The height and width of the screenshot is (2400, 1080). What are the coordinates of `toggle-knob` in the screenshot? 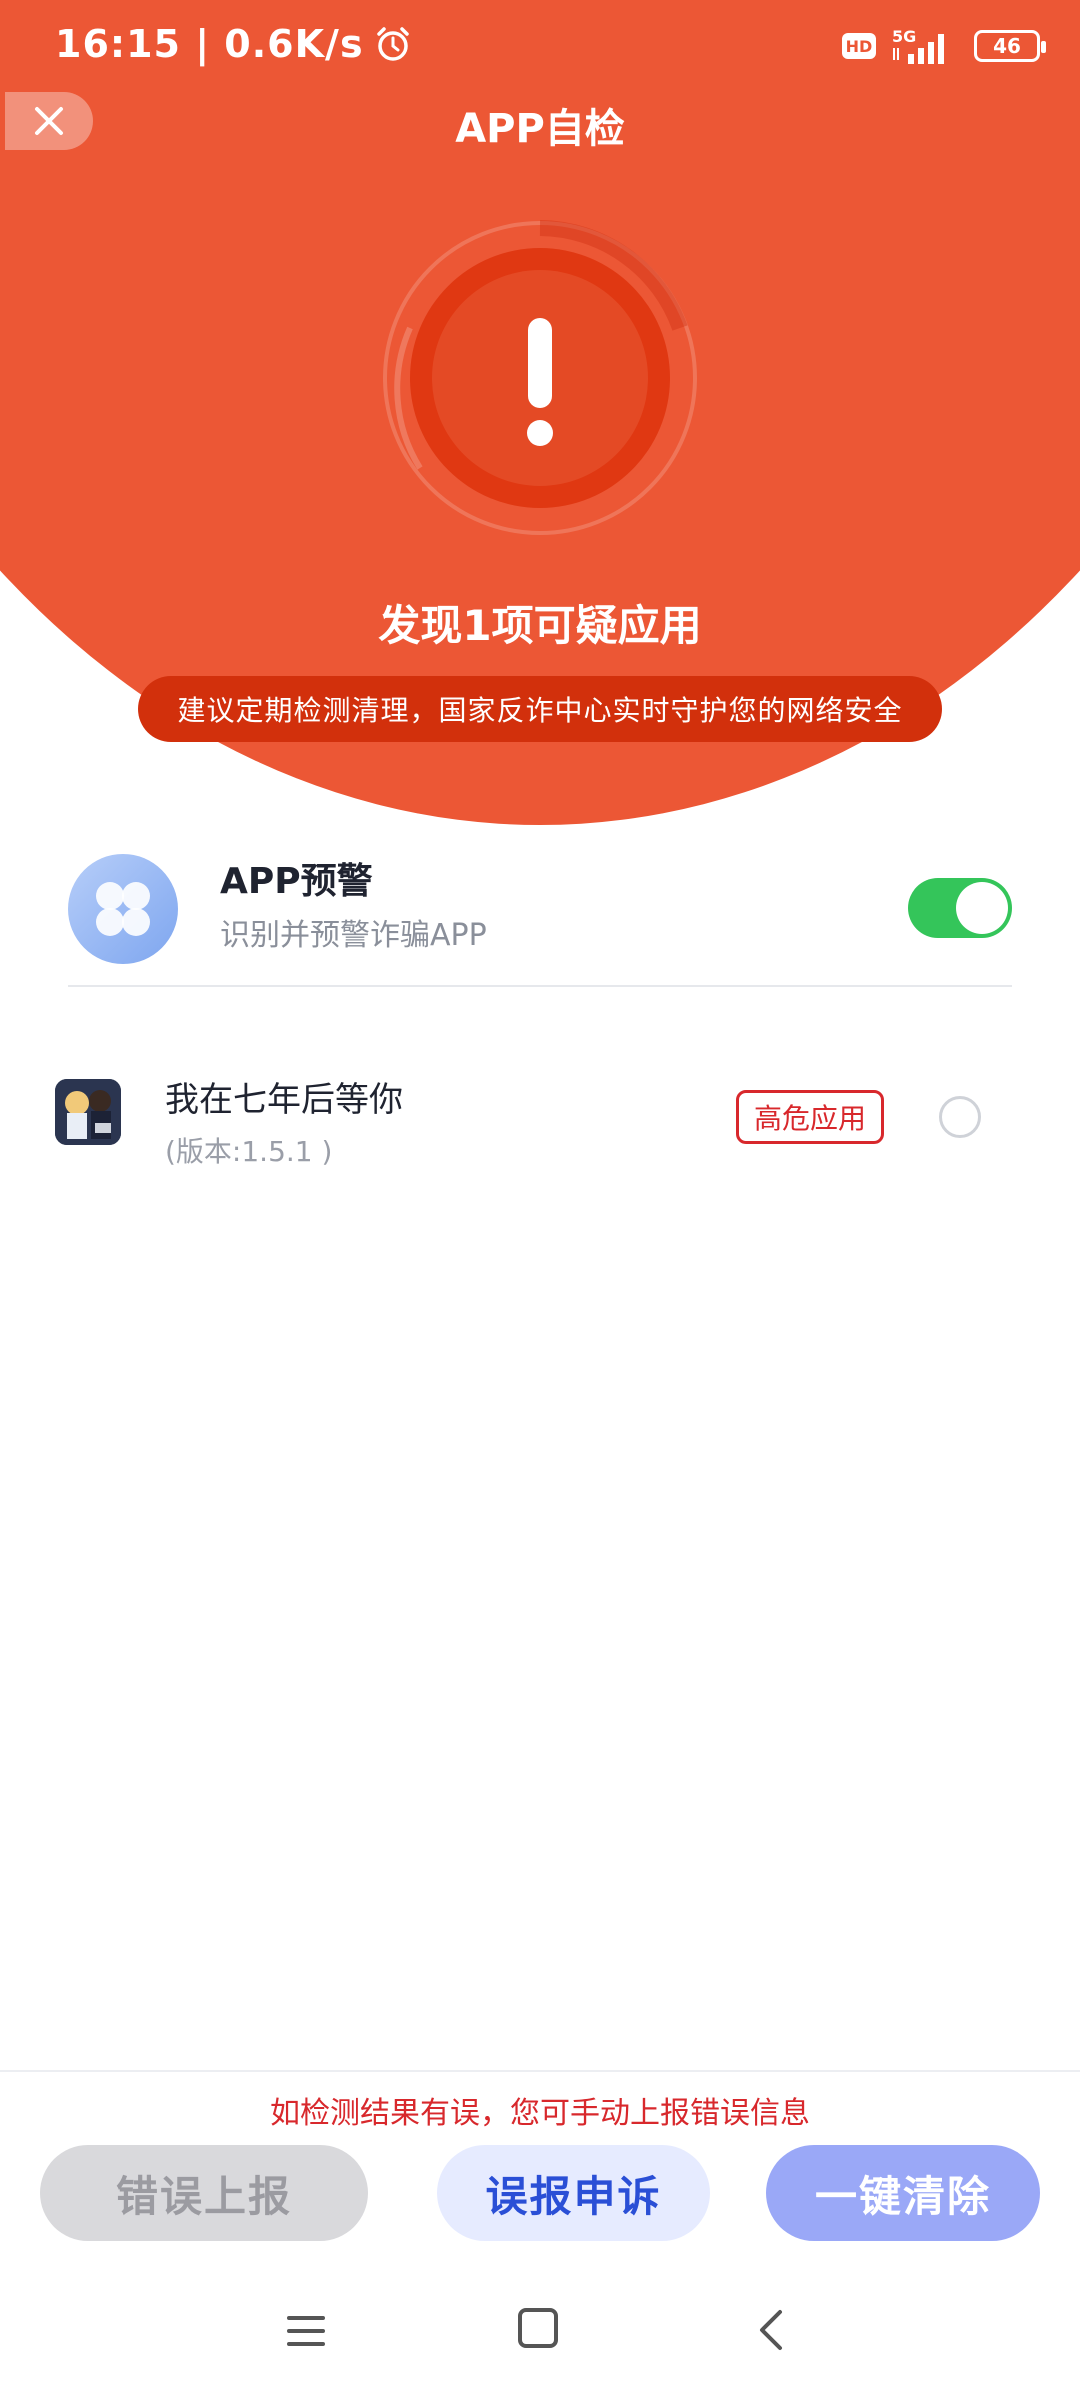 It's located at (982, 908).